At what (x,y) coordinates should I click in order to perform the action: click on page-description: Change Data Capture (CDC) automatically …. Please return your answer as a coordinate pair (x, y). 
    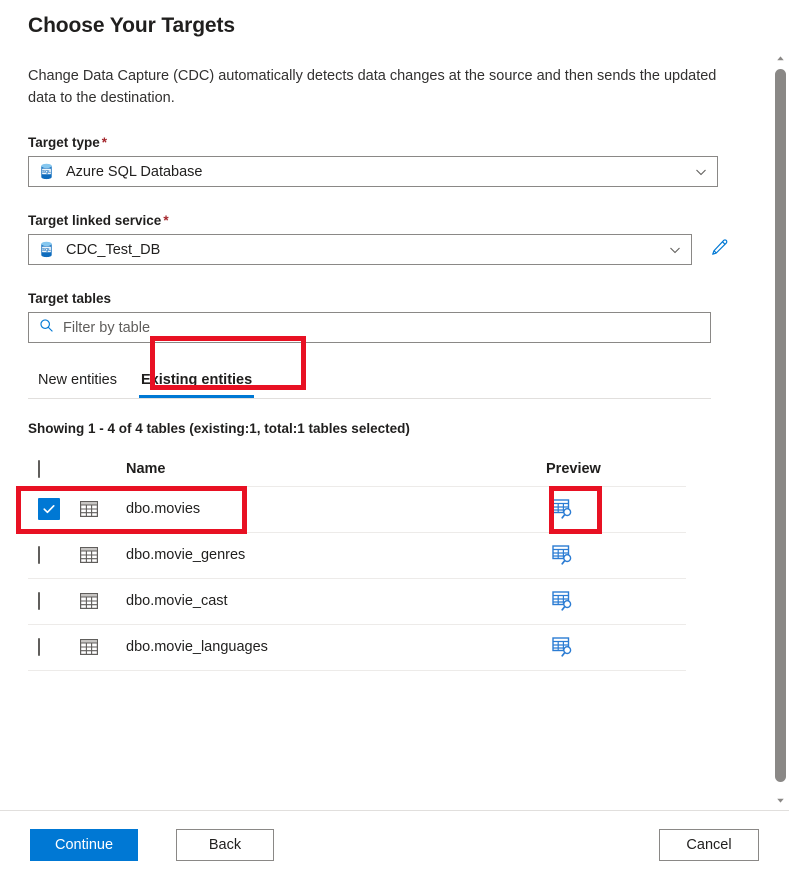
    Looking at the image, I should click on (372, 87).